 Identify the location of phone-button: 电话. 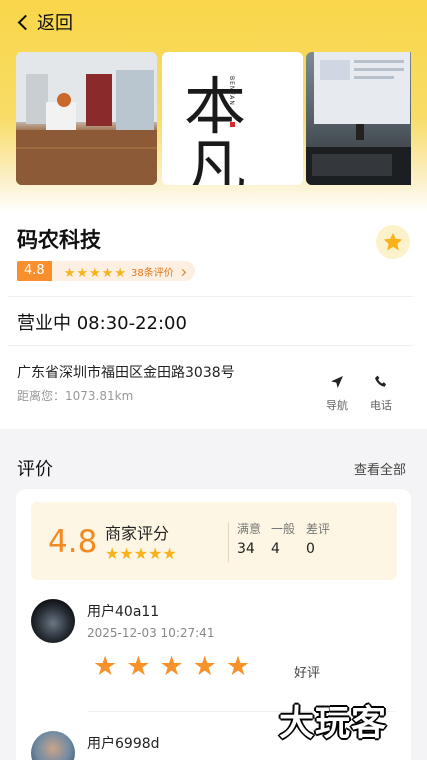
(381, 392).